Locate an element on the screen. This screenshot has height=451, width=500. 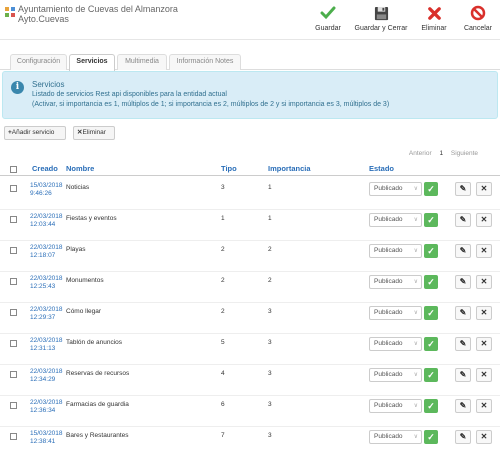
select-all-checkbox is located at coordinates (13, 169).